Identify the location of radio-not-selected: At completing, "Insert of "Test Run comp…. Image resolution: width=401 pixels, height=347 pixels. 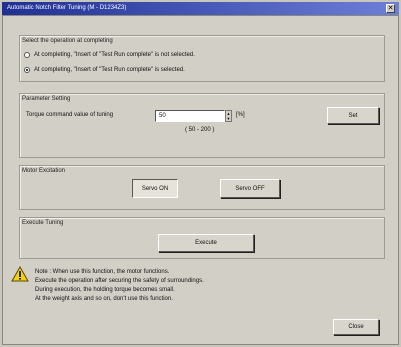
(109, 55).